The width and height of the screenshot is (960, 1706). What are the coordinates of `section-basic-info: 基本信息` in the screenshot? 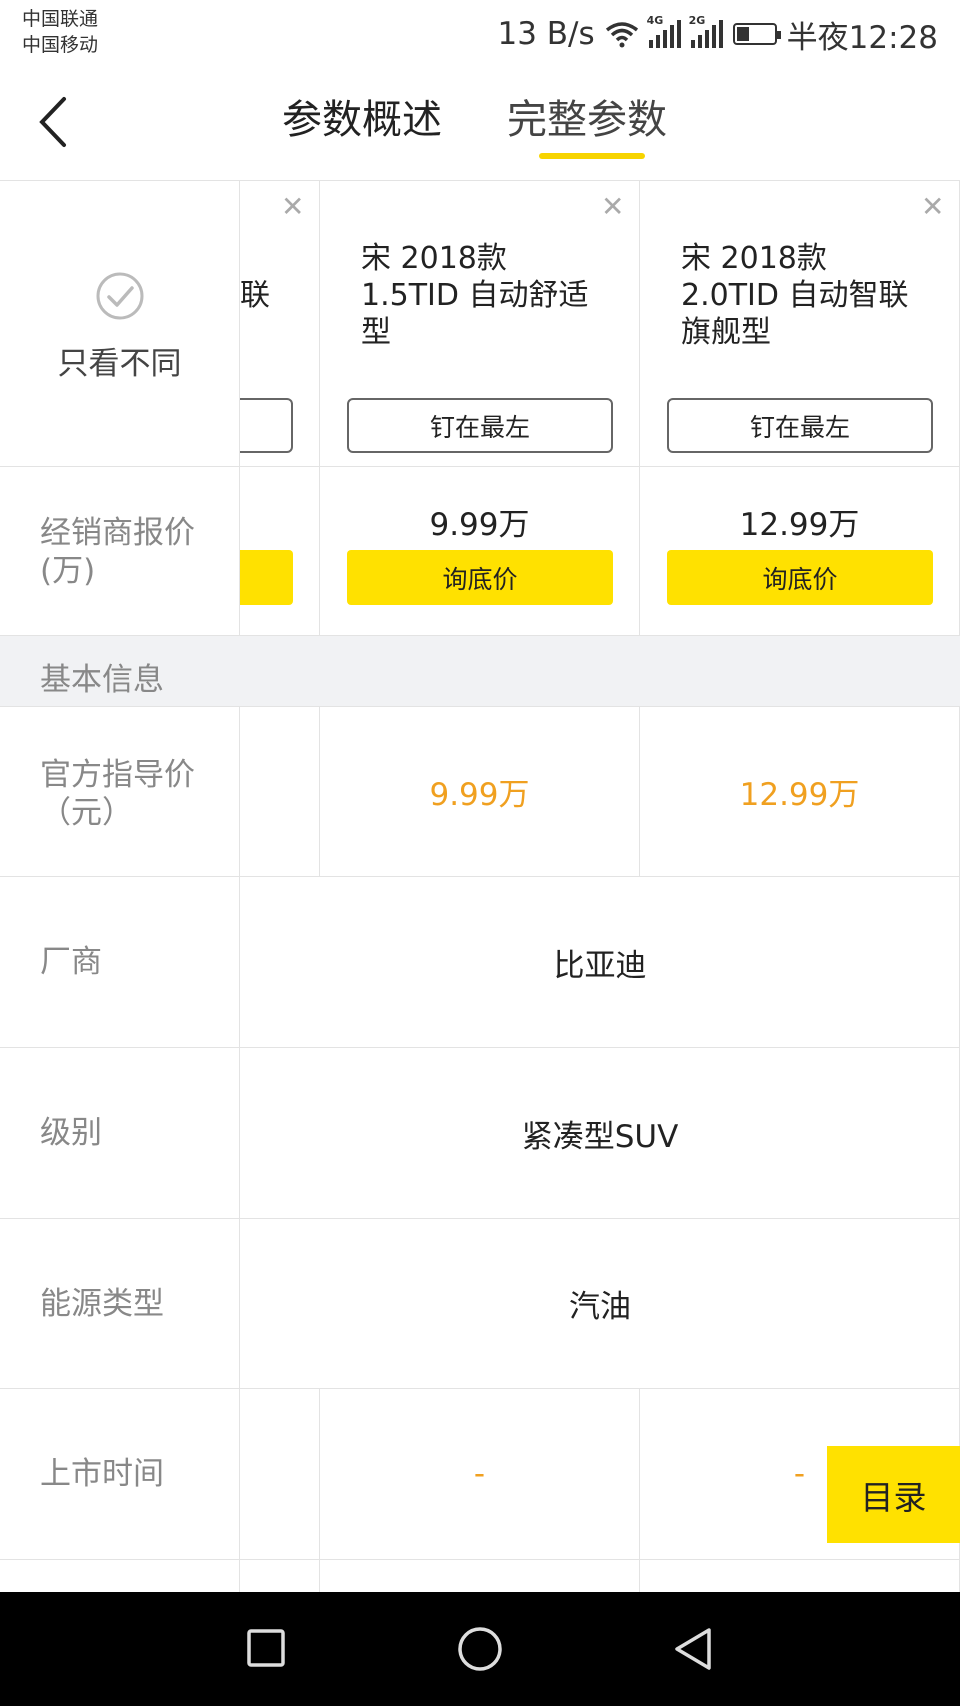 It's located at (480, 671).